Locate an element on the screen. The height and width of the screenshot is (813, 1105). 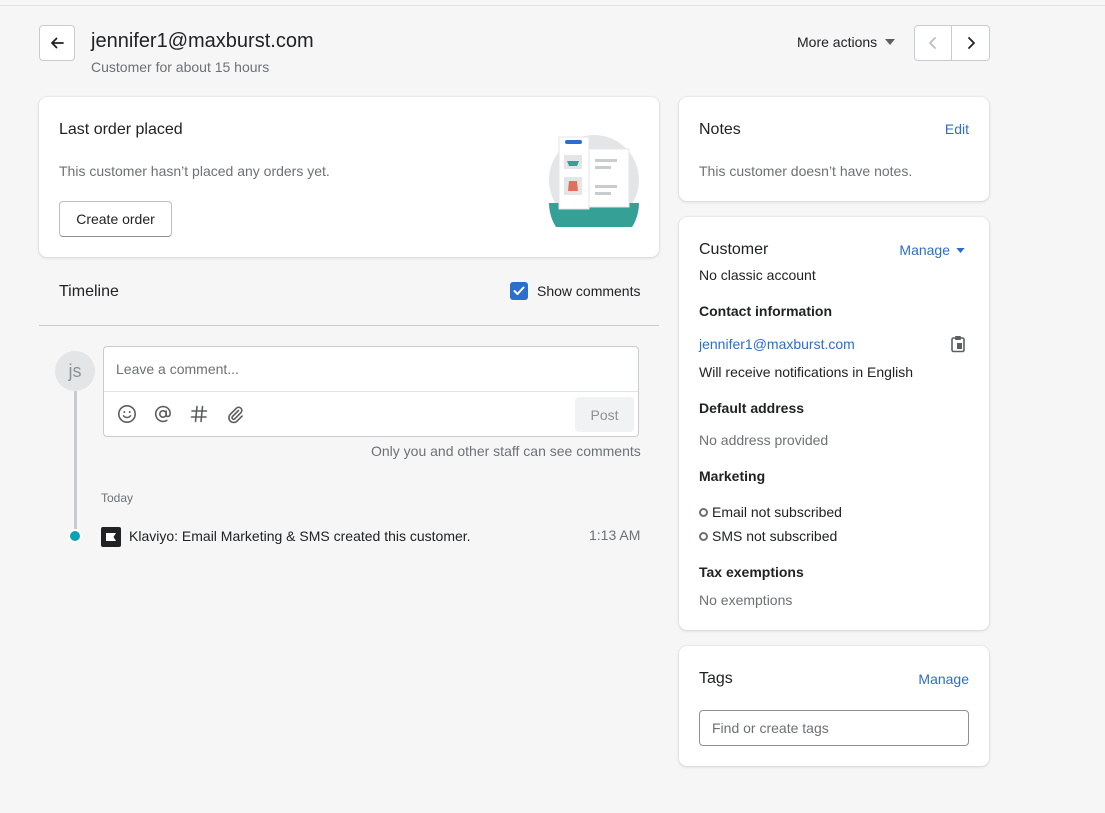
email-marketing-label: Email not subscribed is located at coordinates (777, 512).